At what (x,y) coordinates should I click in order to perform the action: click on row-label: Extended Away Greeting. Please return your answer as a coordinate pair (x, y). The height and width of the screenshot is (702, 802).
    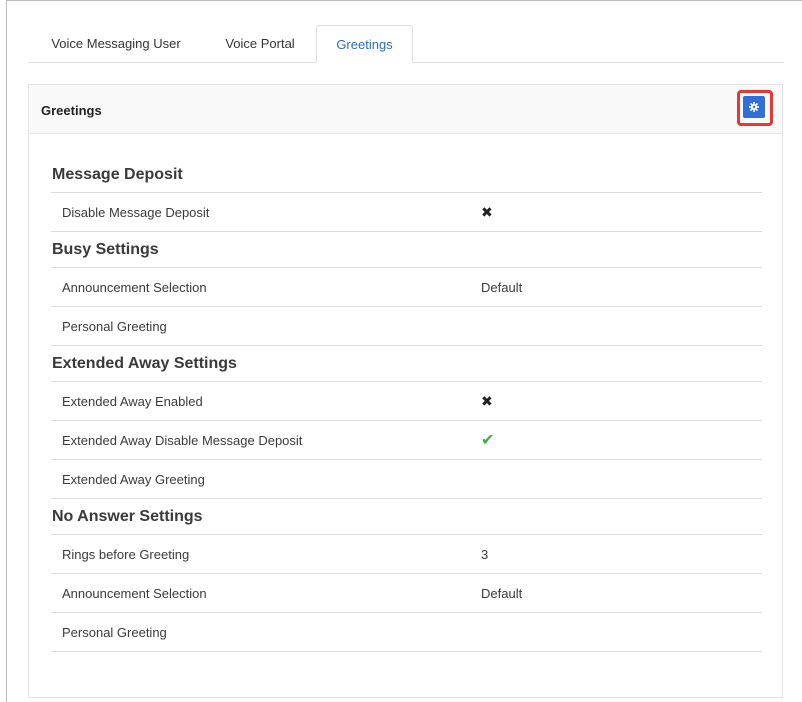
    Looking at the image, I should click on (133, 479).